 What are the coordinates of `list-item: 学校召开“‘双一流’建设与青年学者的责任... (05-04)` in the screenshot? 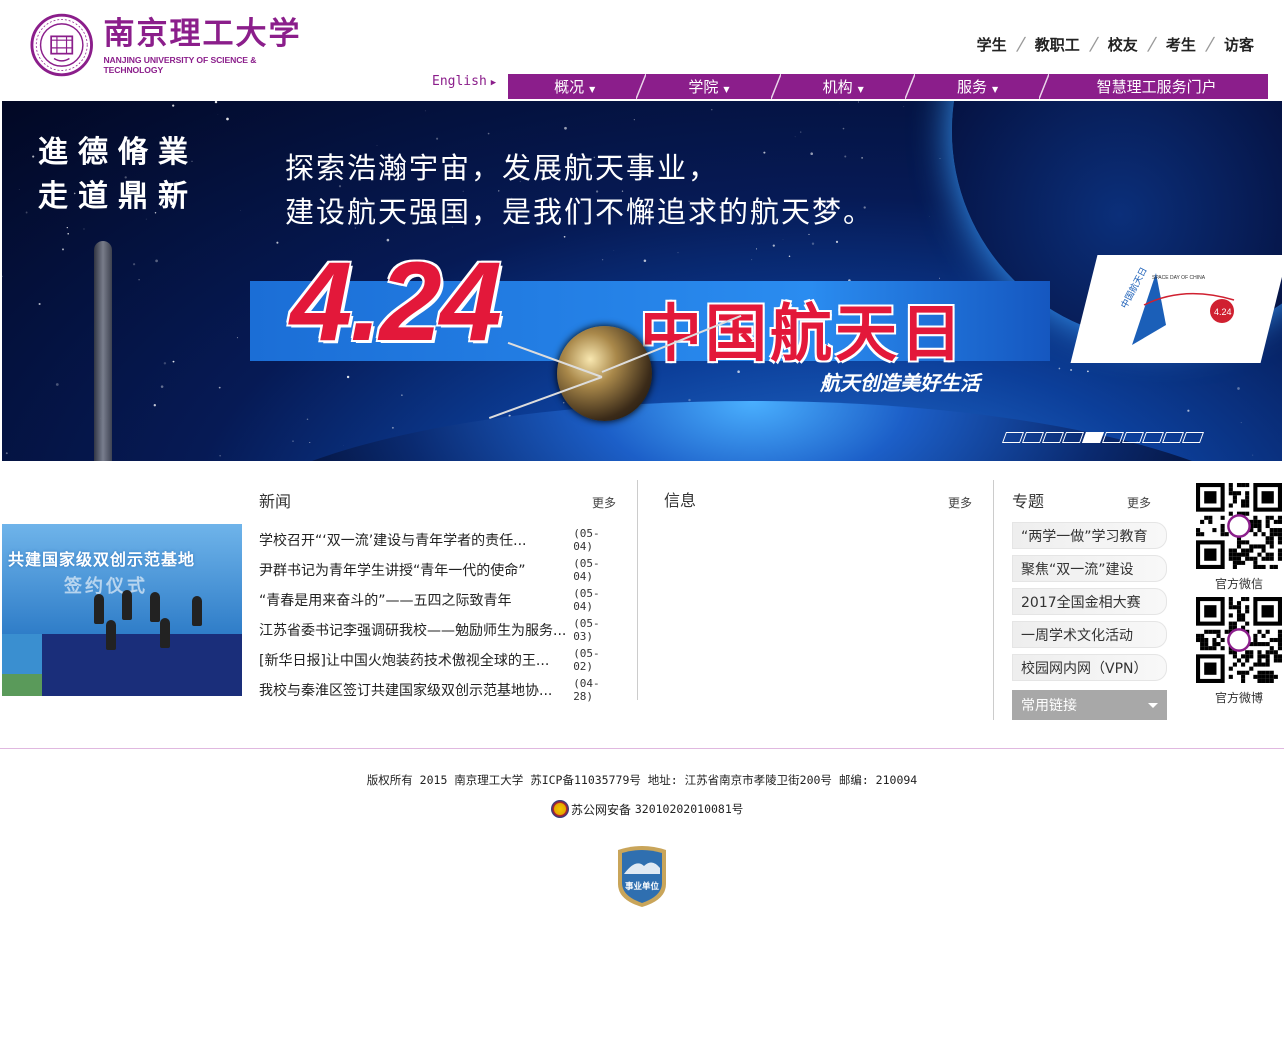 It's located at (439, 540).